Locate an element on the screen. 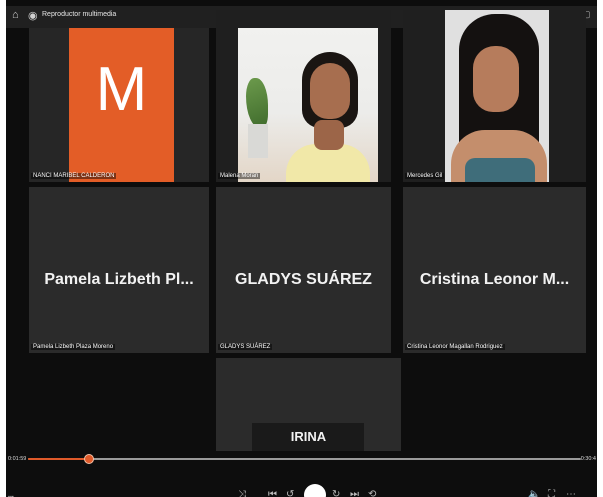 The height and width of the screenshot is (497, 603). participant-tile-gladys: GLADYS SUÁREZ GLADYS SUÁREZ is located at coordinates (303, 270).